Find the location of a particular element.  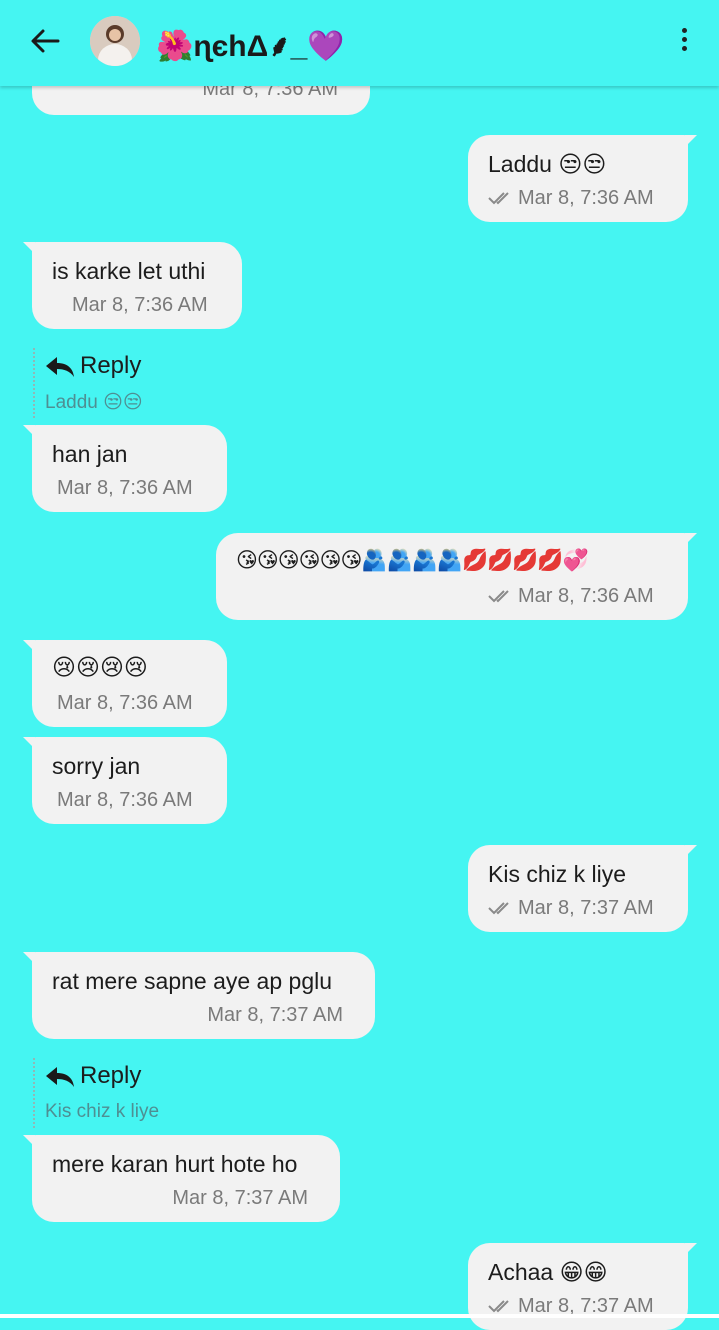

message-bubble-incoming: sorry jan Mar 8, 7:36 AM is located at coordinates (125, 780).